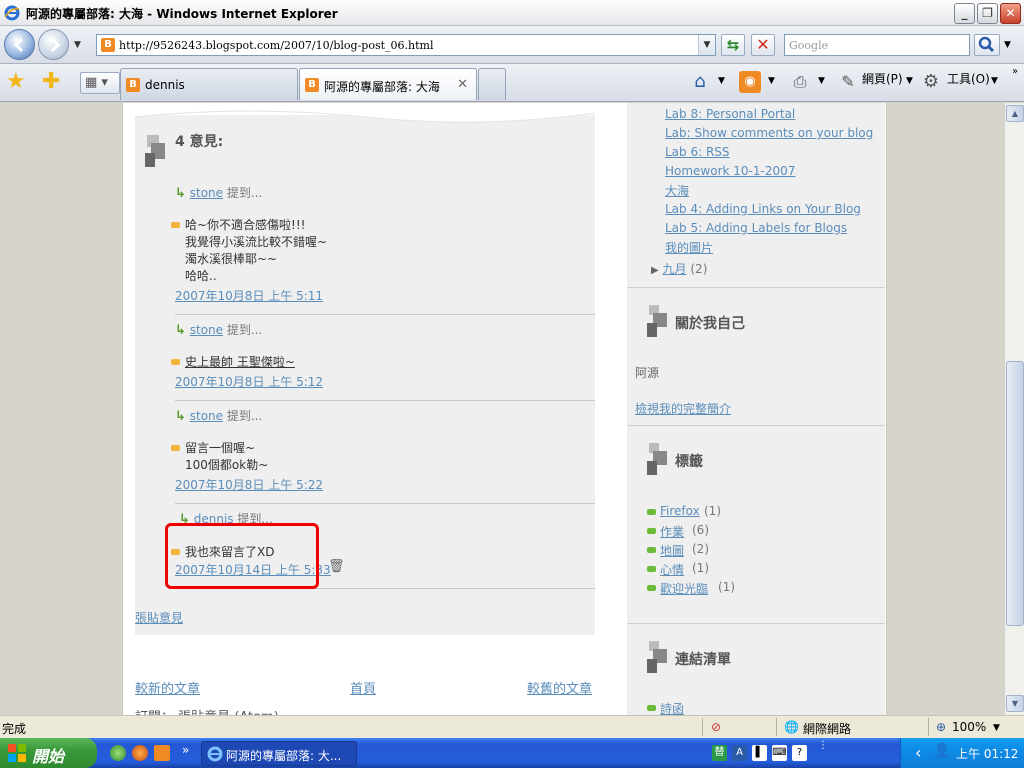 The height and width of the screenshot is (768, 1024). Describe the element at coordinates (827, 728) in the screenshot. I see `zone-label: 網際網路` at that location.